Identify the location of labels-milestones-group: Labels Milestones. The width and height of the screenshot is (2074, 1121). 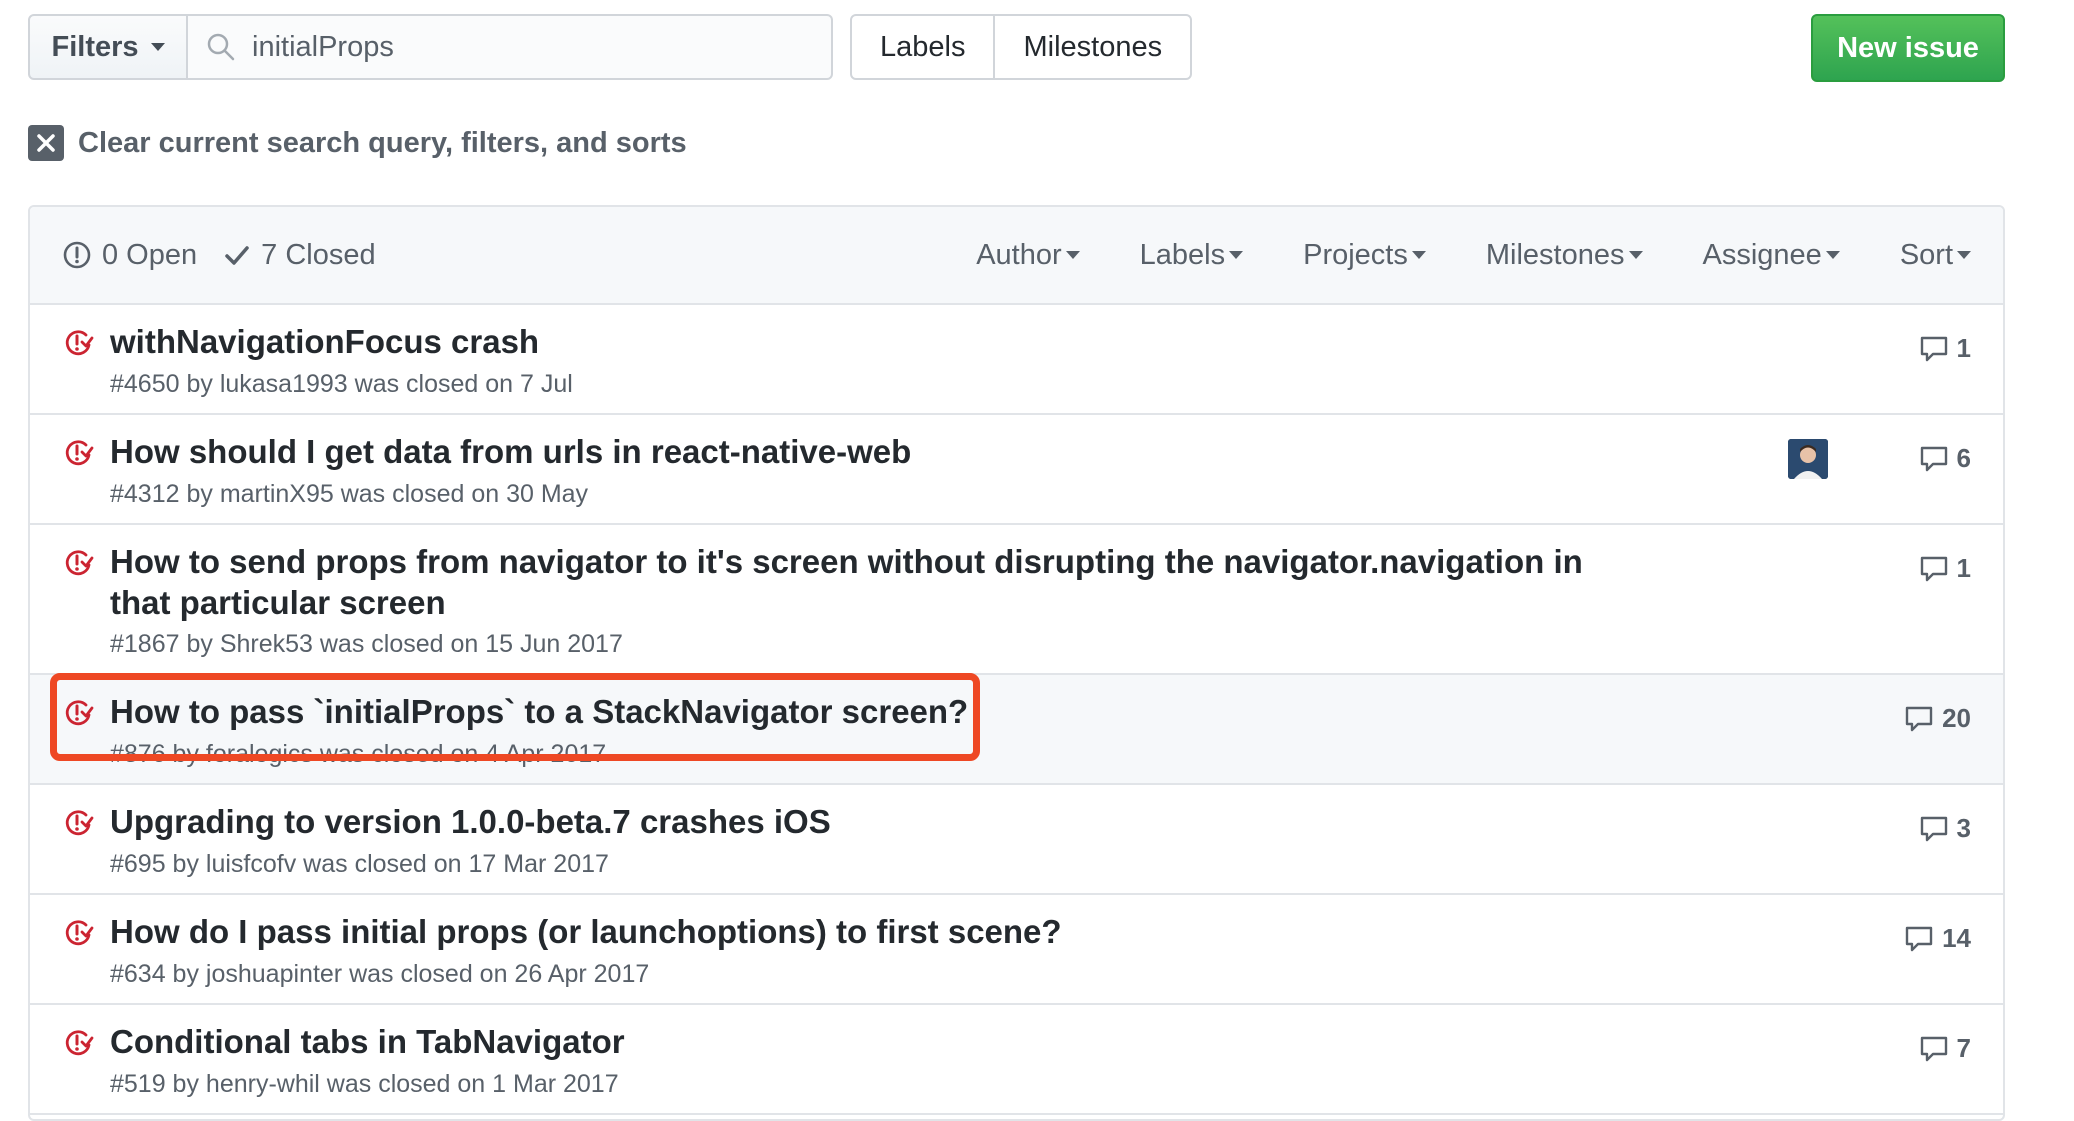
(1021, 47).